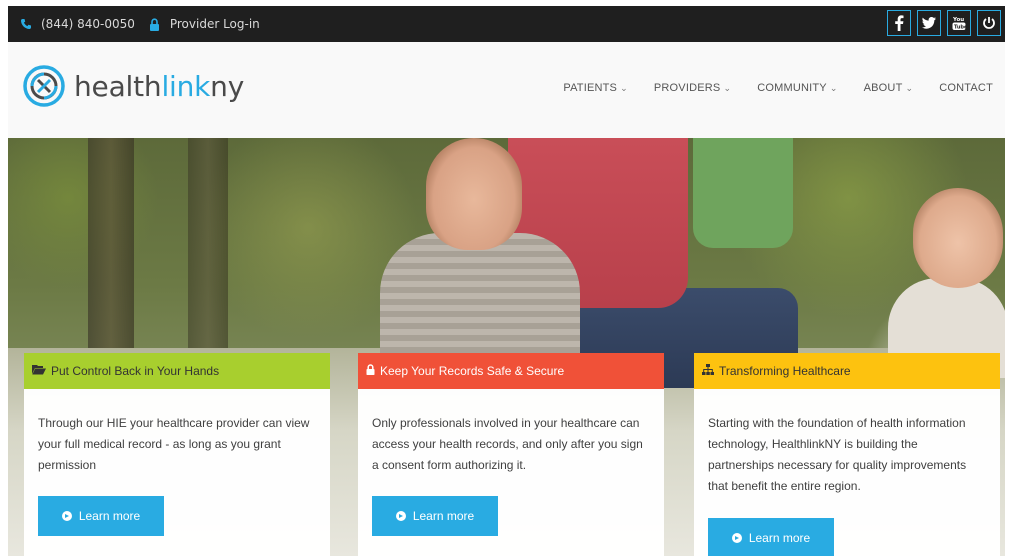 The height and width of the screenshot is (556, 1009). I want to click on healthlinkny-logo: healthlinkny, so click(133, 86).